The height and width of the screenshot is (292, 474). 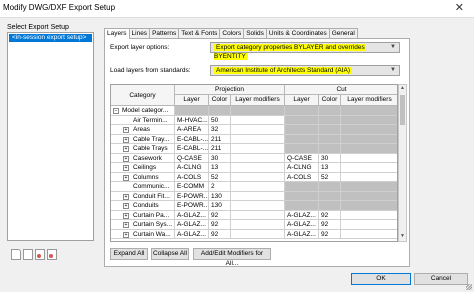 I want to click on category-cell: + Ceilings, so click(x=143, y=168).